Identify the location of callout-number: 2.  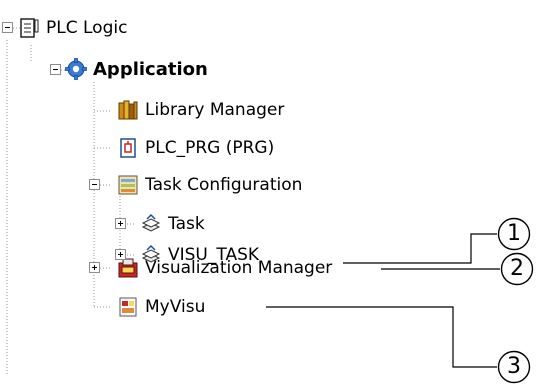
(517, 268).